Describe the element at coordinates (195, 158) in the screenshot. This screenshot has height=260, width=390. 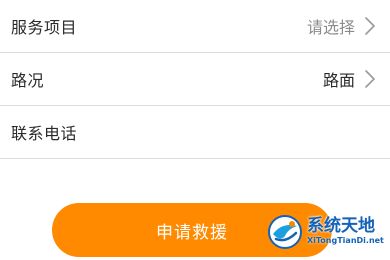
I see `divider` at that location.